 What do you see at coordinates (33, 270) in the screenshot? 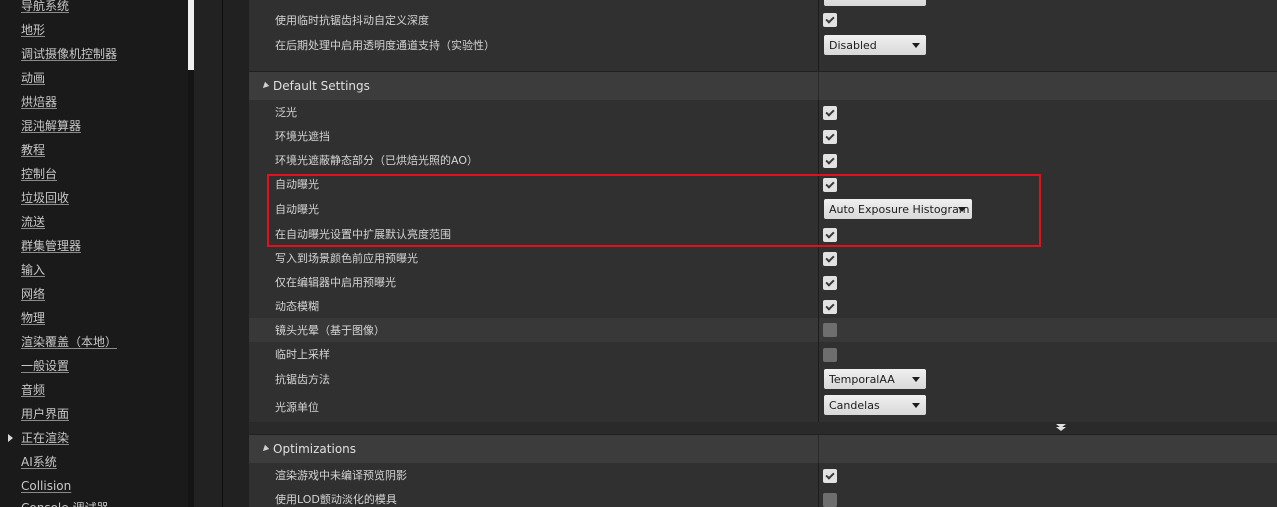
I see `sidebar-item: 输入` at bounding box center [33, 270].